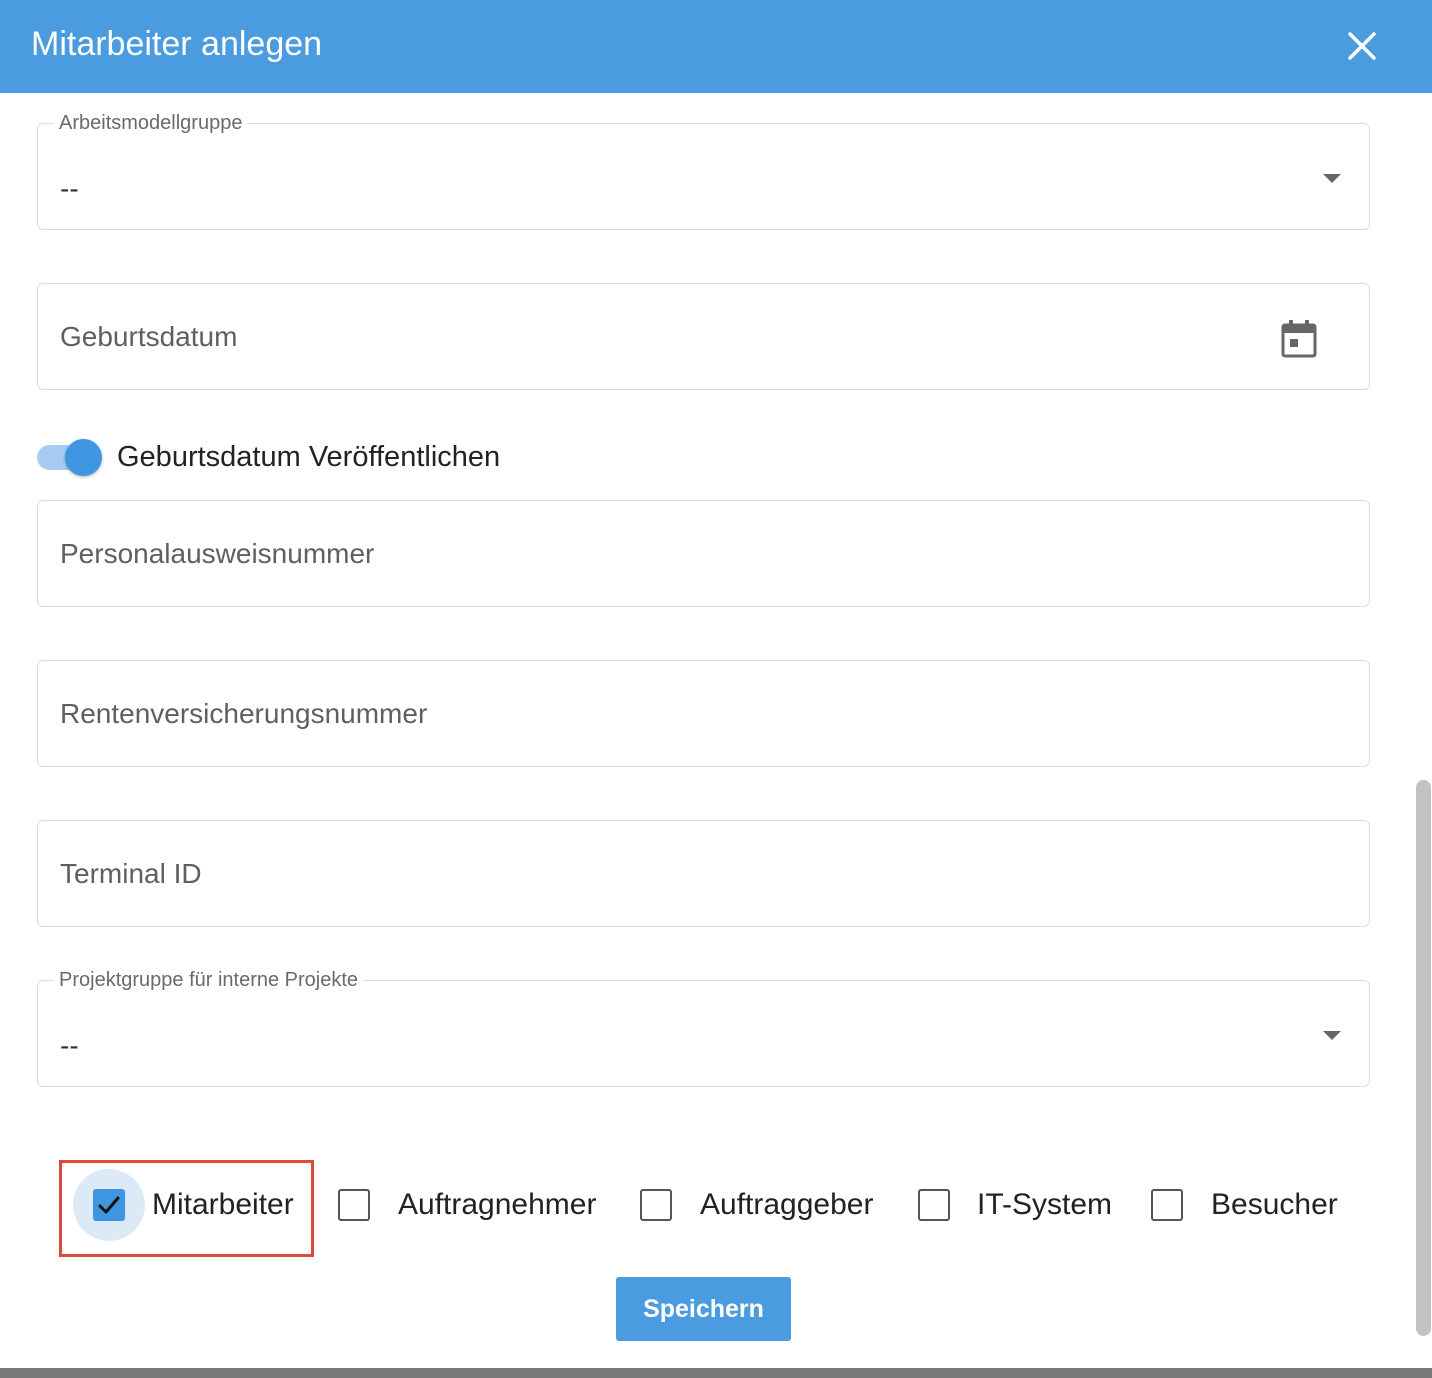 The height and width of the screenshot is (1378, 1432). I want to click on check-icon, so click(109, 1205).